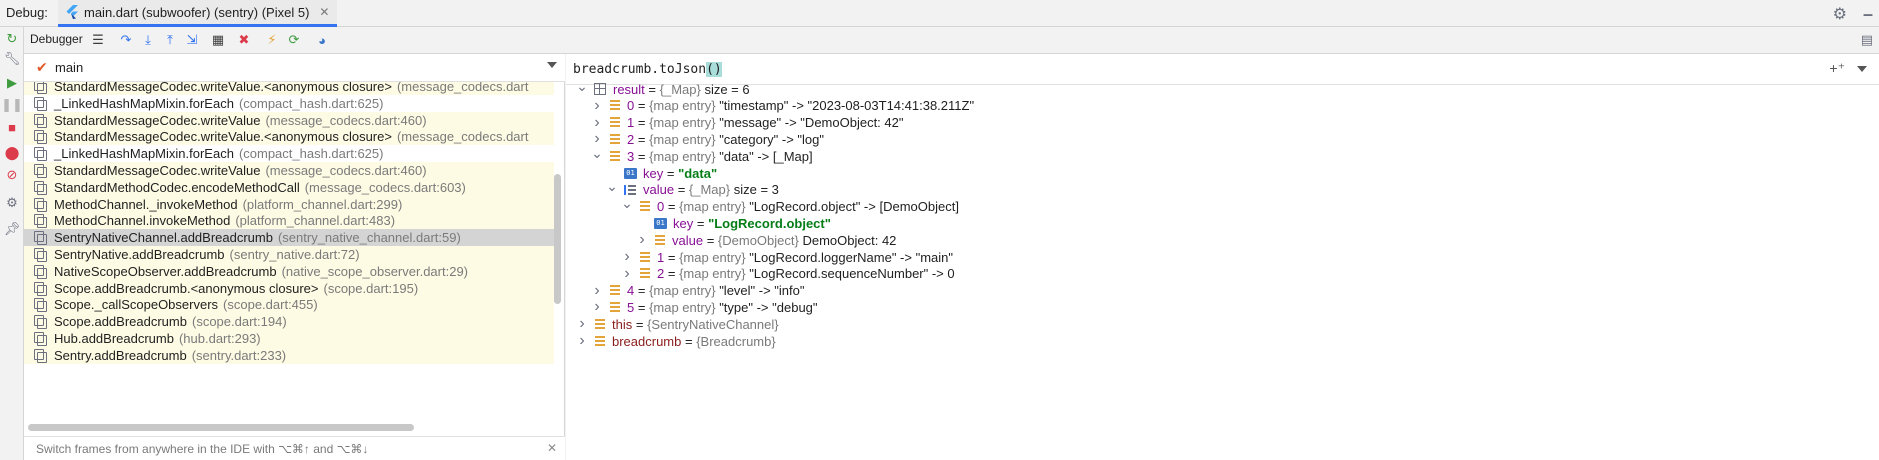 The width and height of the screenshot is (1879, 460). I want to click on variable-name: 5, so click(631, 307).